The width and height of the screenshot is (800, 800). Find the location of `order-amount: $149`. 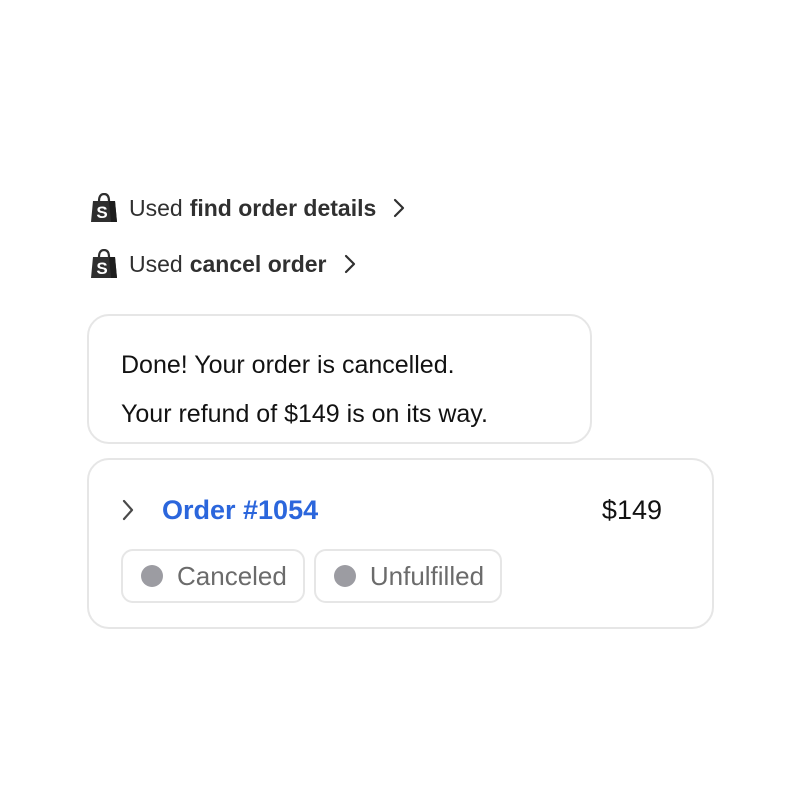

order-amount: $149 is located at coordinates (631, 509).